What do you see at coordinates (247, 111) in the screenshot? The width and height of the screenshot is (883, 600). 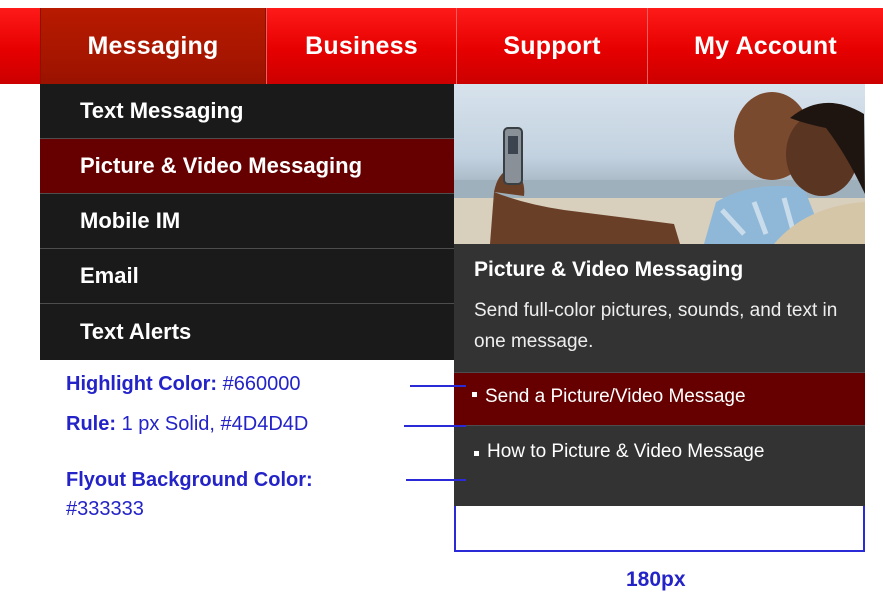 I see `submenu-item-text-messaging: Text Messaging` at bounding box center [247, 111].